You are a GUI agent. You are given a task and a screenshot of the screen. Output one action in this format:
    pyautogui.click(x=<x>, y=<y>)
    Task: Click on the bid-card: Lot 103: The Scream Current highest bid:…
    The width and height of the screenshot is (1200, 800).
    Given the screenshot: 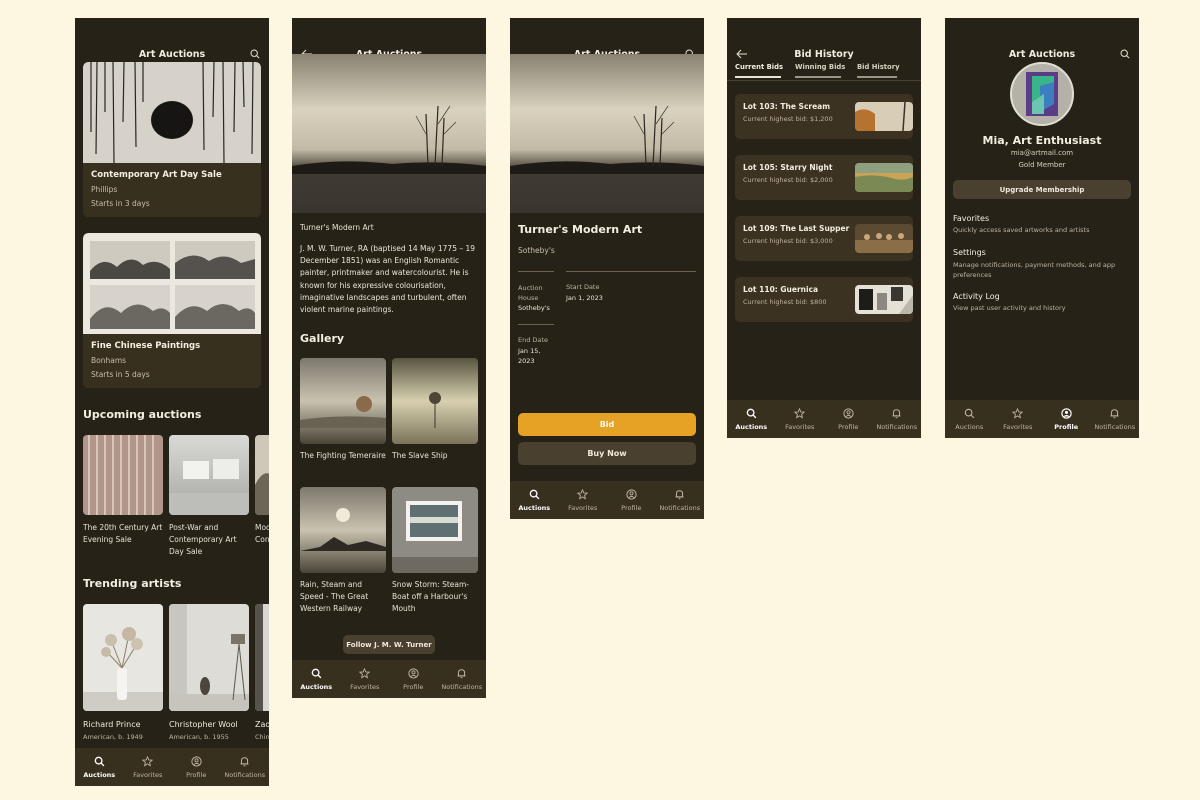 What is the action you would take?
    pyautogui.click(x=824, y=116)
    